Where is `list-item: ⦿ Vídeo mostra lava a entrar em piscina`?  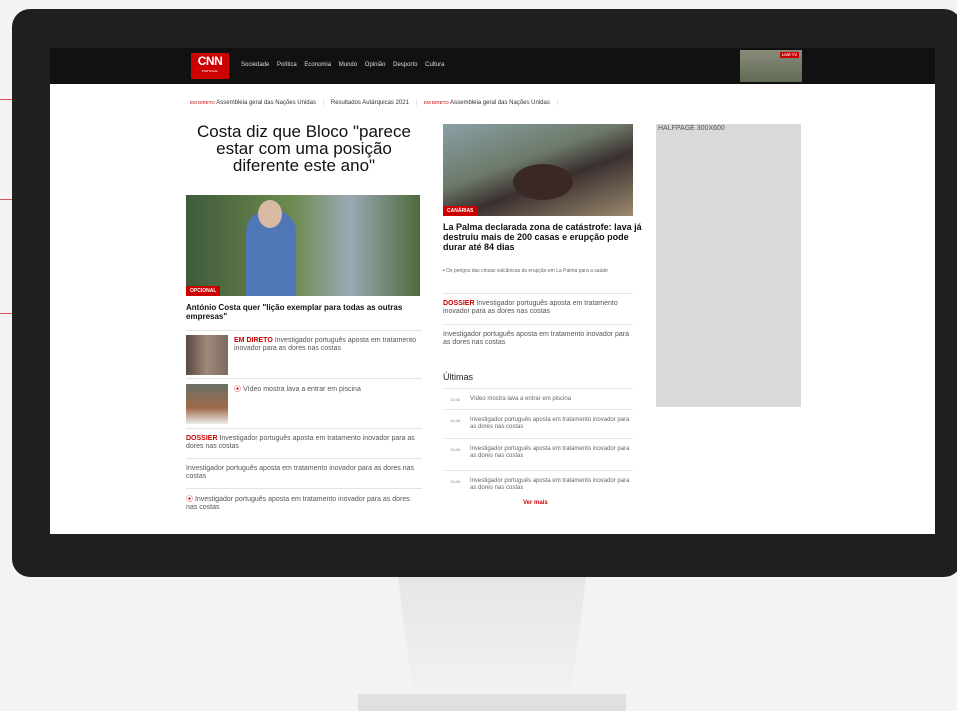 list-item: ⦿ Vídeo mostra lava a entrar em piscina is located at coordinates (304, 403).